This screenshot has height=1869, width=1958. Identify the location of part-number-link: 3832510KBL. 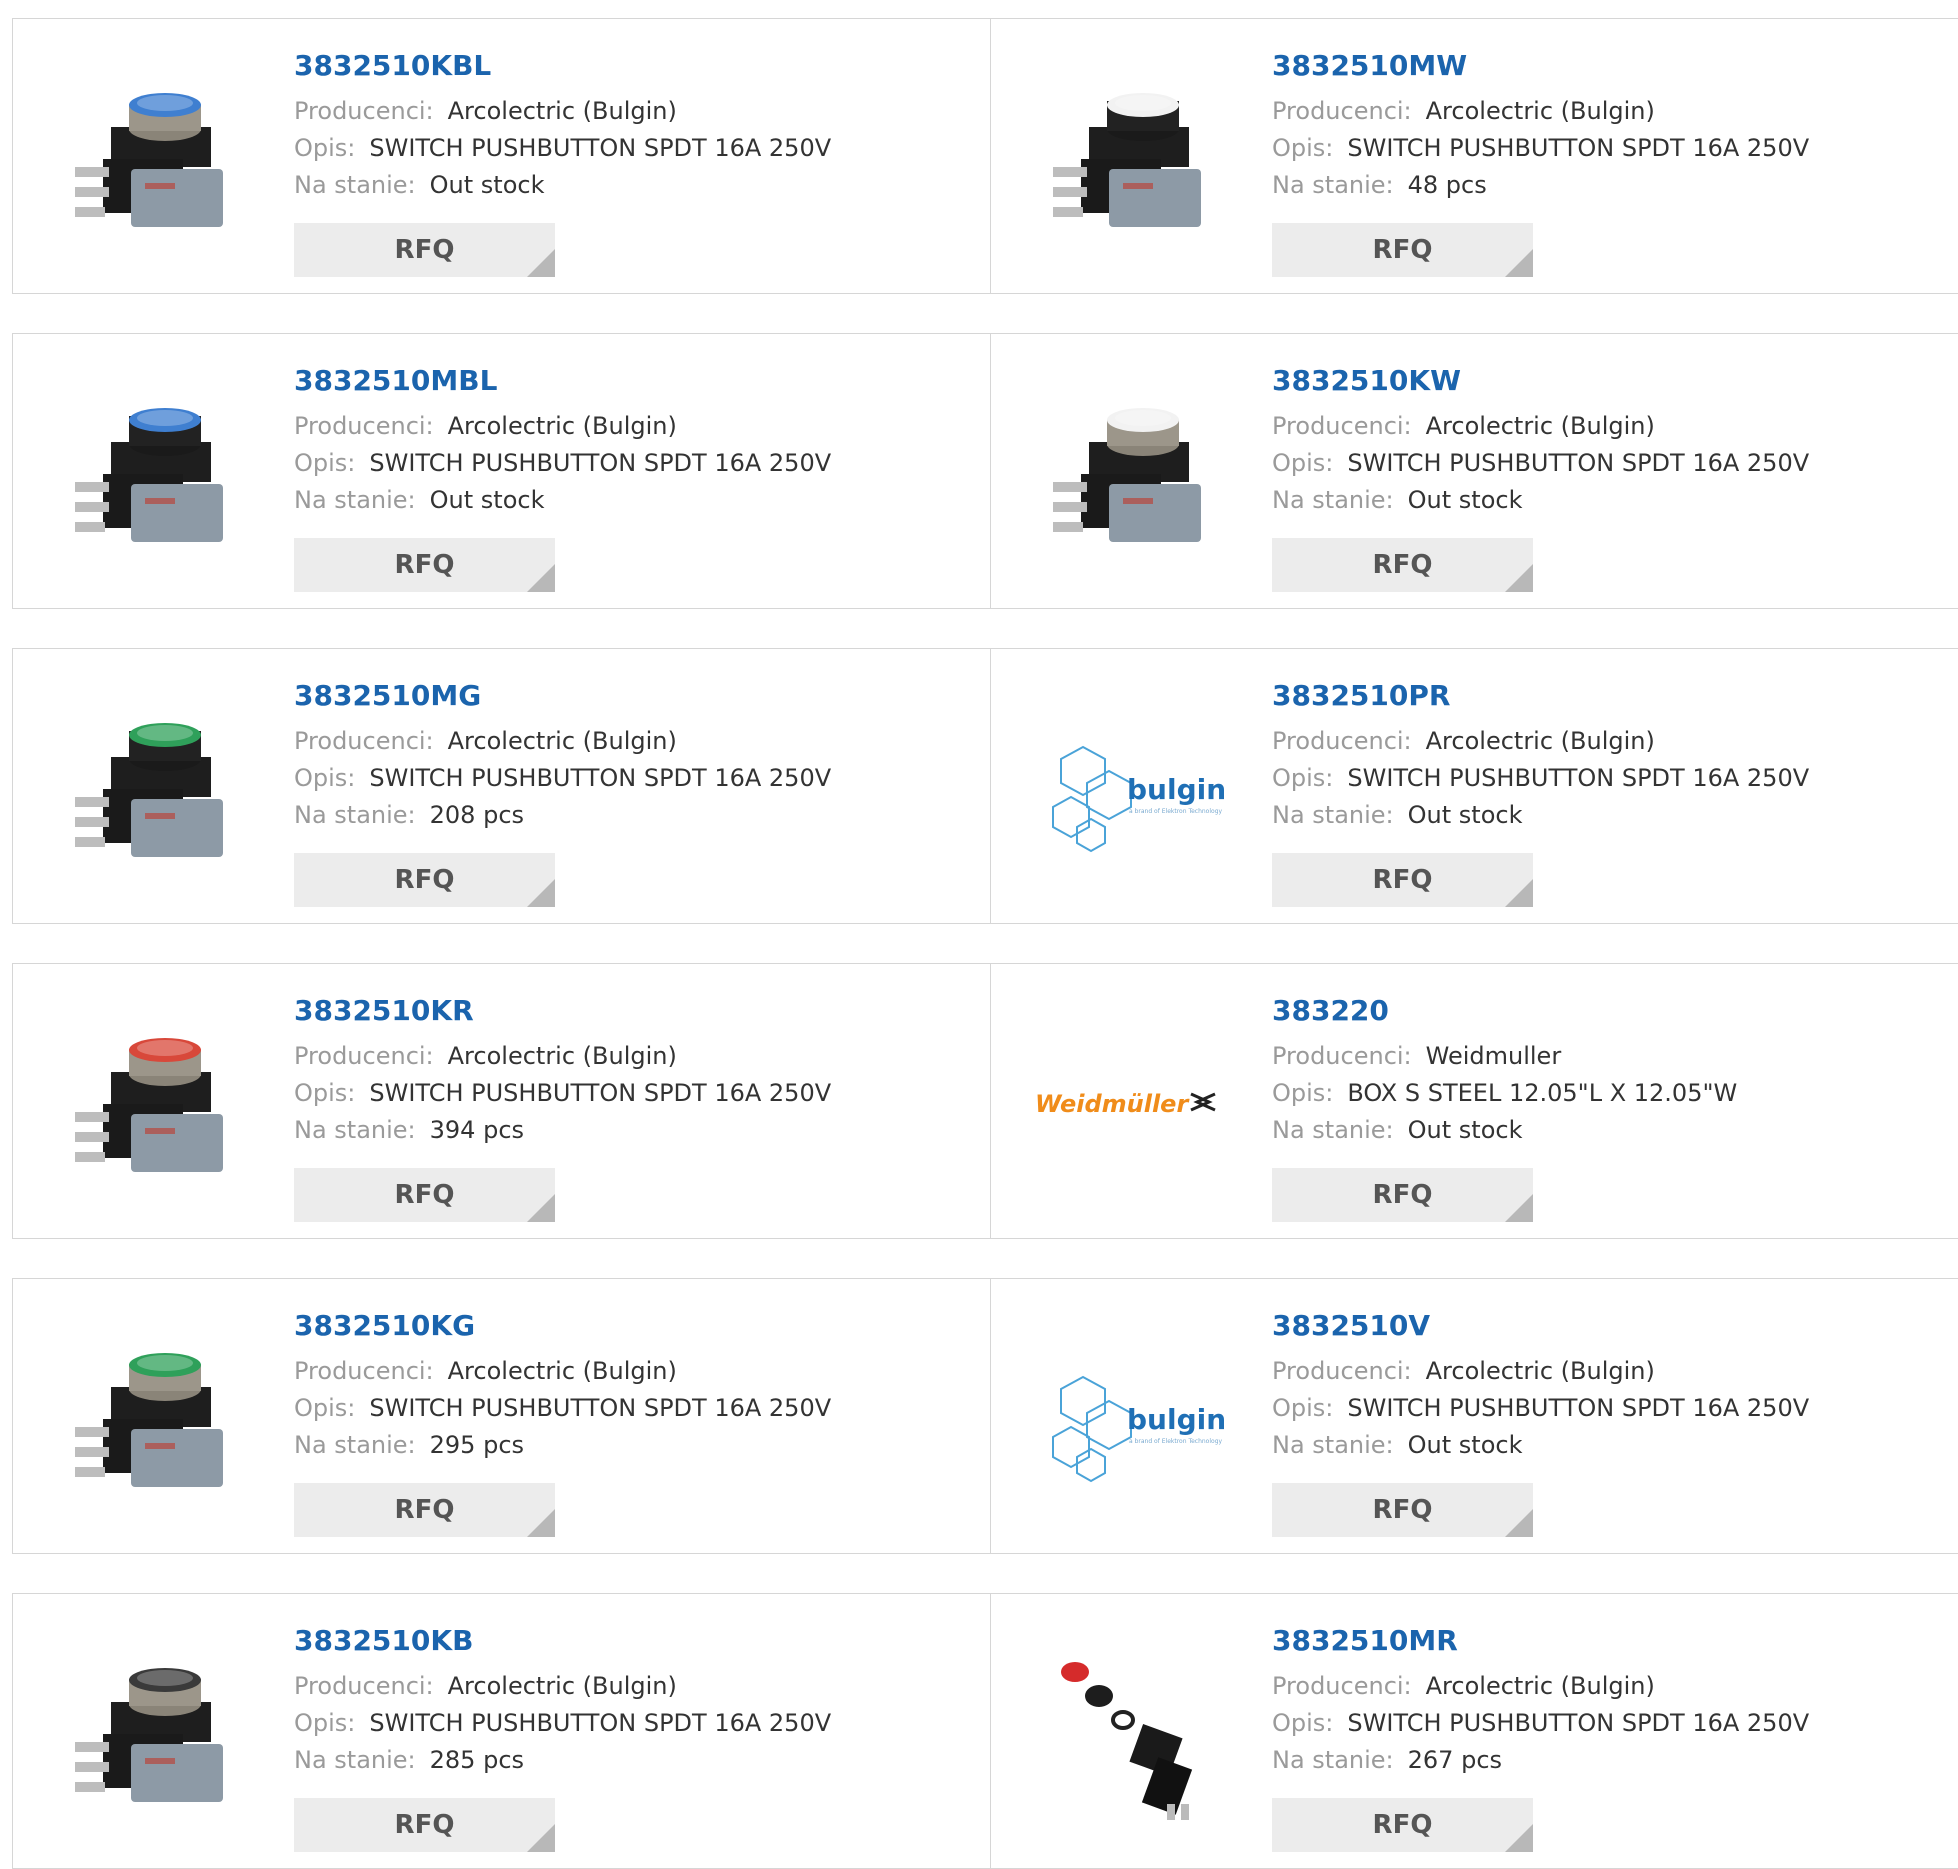
(392, 65).